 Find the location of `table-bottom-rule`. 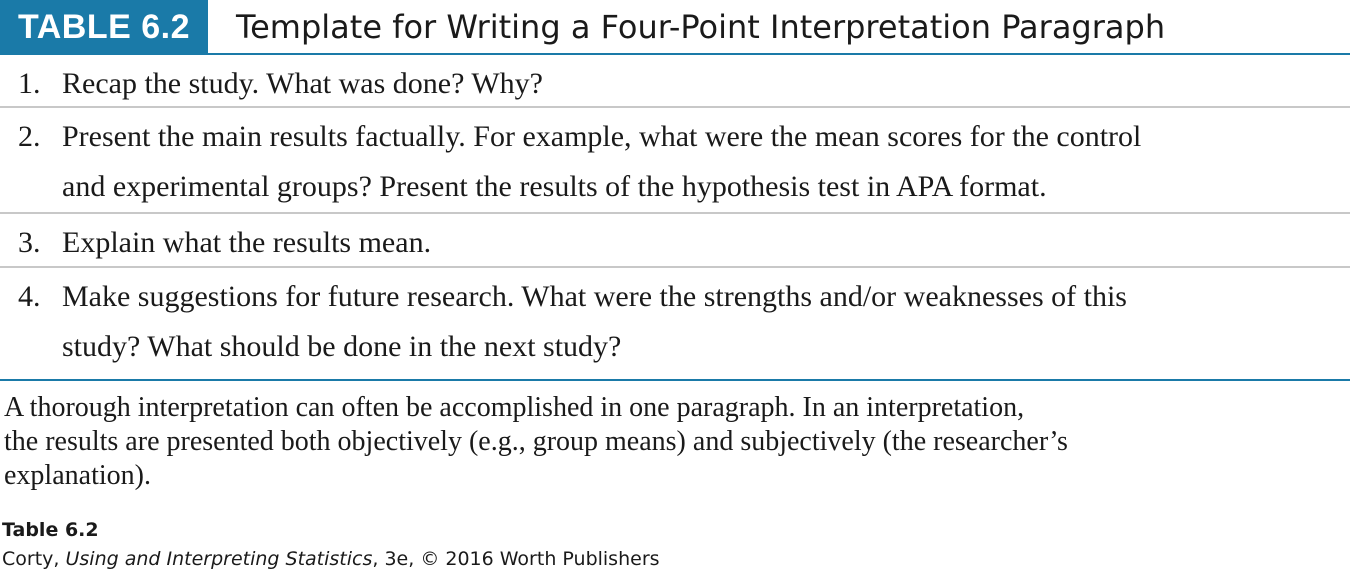

table-bottom-rule is located at coordinates (675, 380).